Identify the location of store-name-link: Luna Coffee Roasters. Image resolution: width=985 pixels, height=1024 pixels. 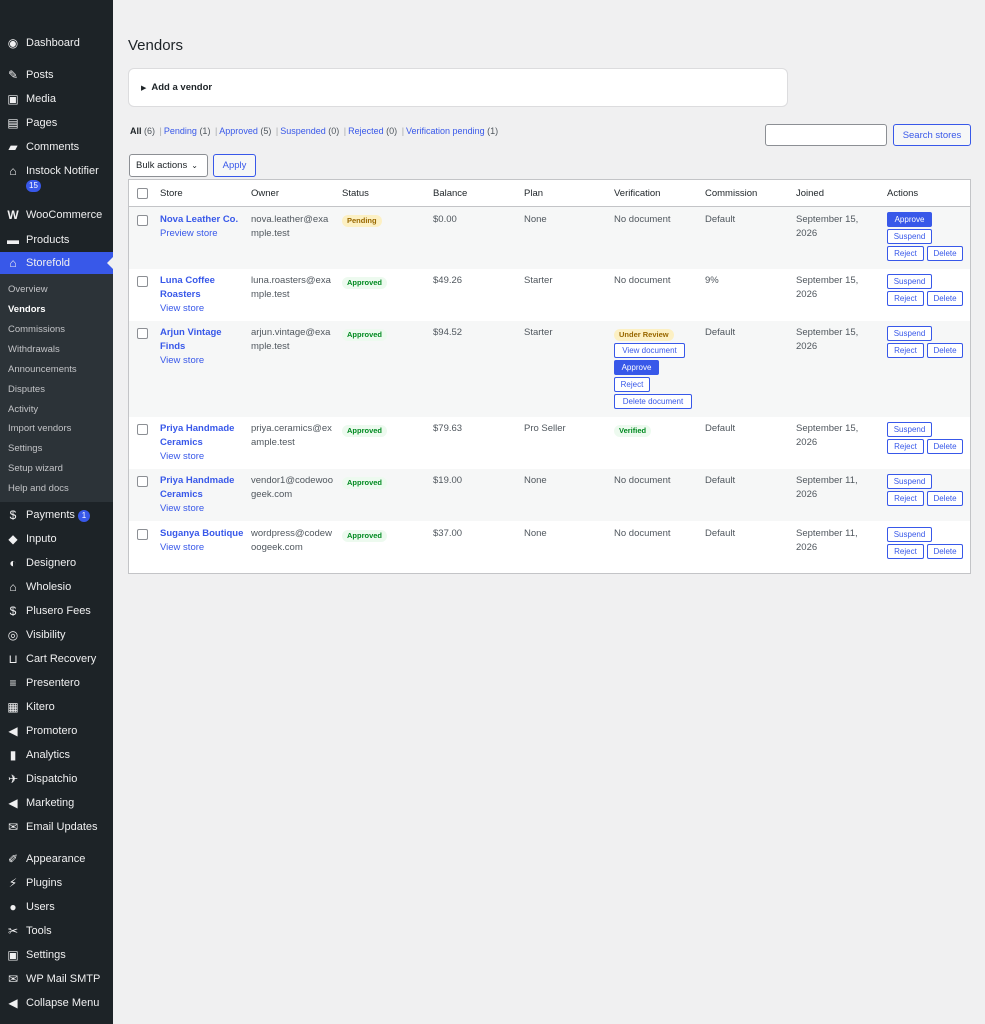
(202, 288).